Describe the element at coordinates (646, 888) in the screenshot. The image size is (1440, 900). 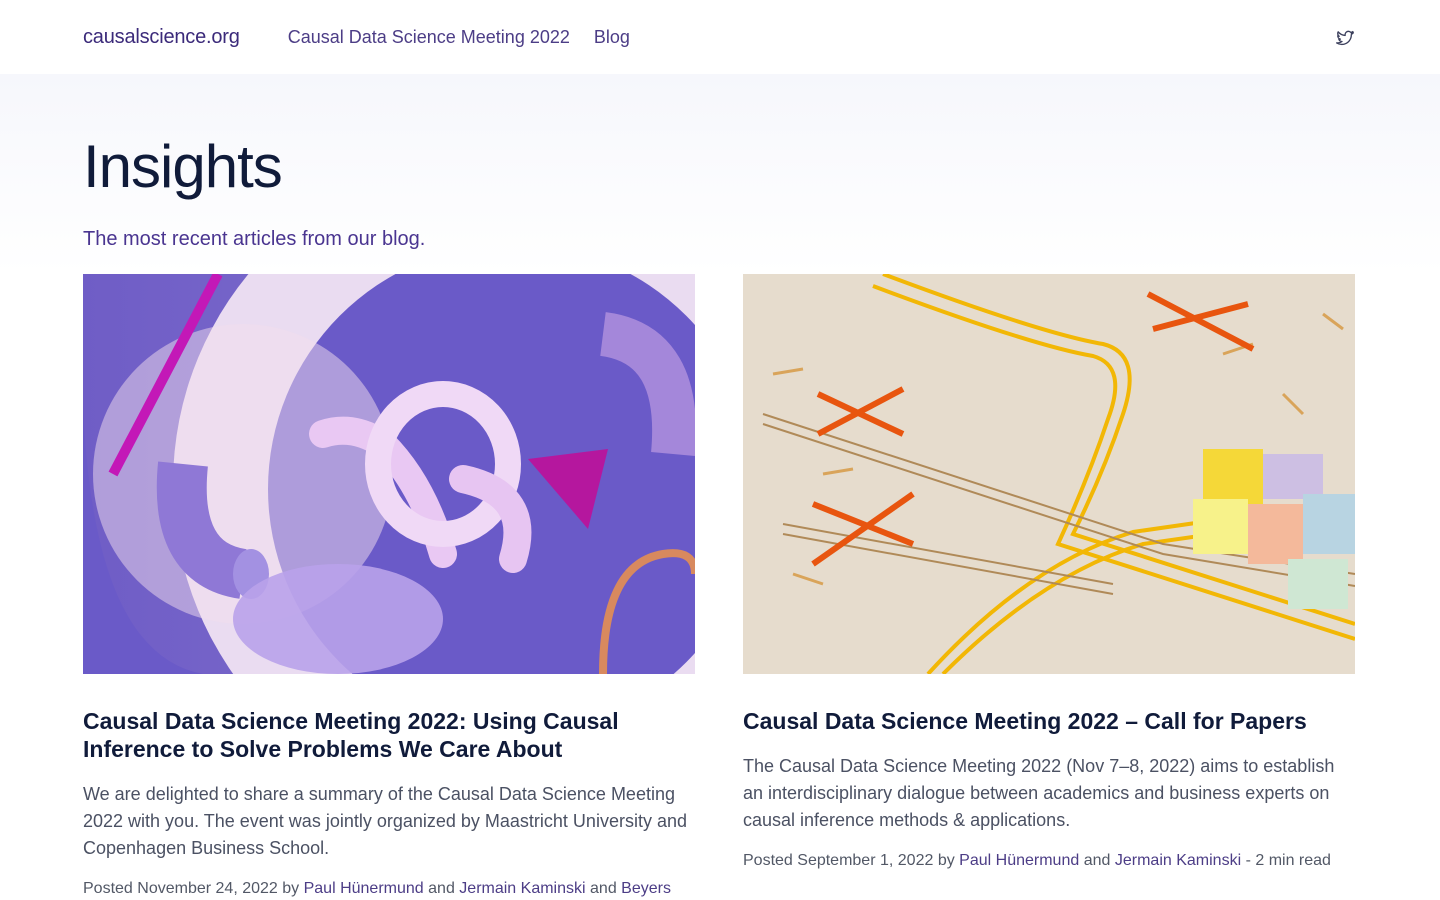
I see `author-link: Beyers` at that location.